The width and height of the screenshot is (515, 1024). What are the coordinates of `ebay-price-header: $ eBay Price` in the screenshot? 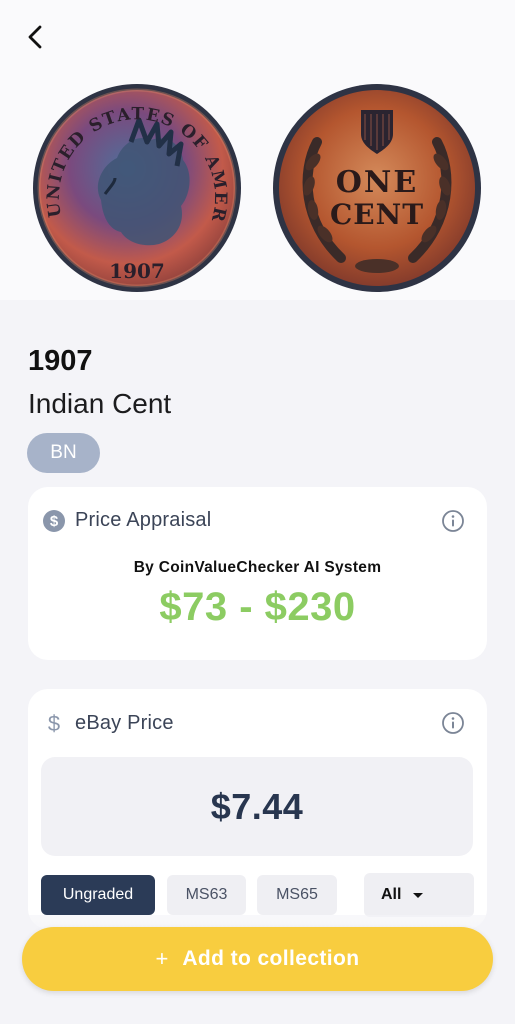 It's located at (108, 723).